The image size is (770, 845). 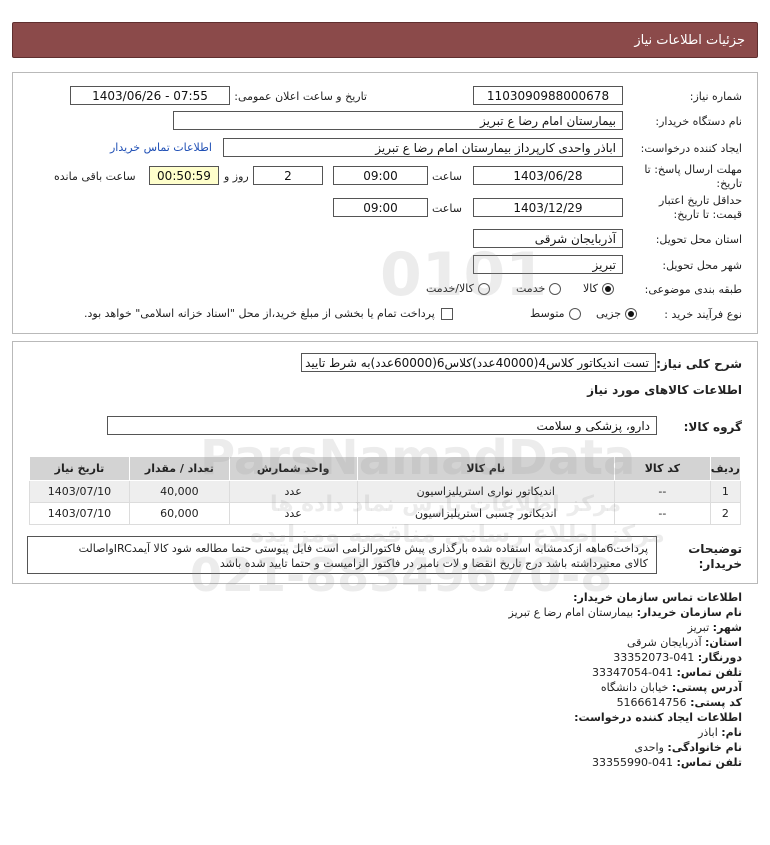 I want to click on contact-postal-line: کد پستی: 5166614756, so click(x=679, y=702).